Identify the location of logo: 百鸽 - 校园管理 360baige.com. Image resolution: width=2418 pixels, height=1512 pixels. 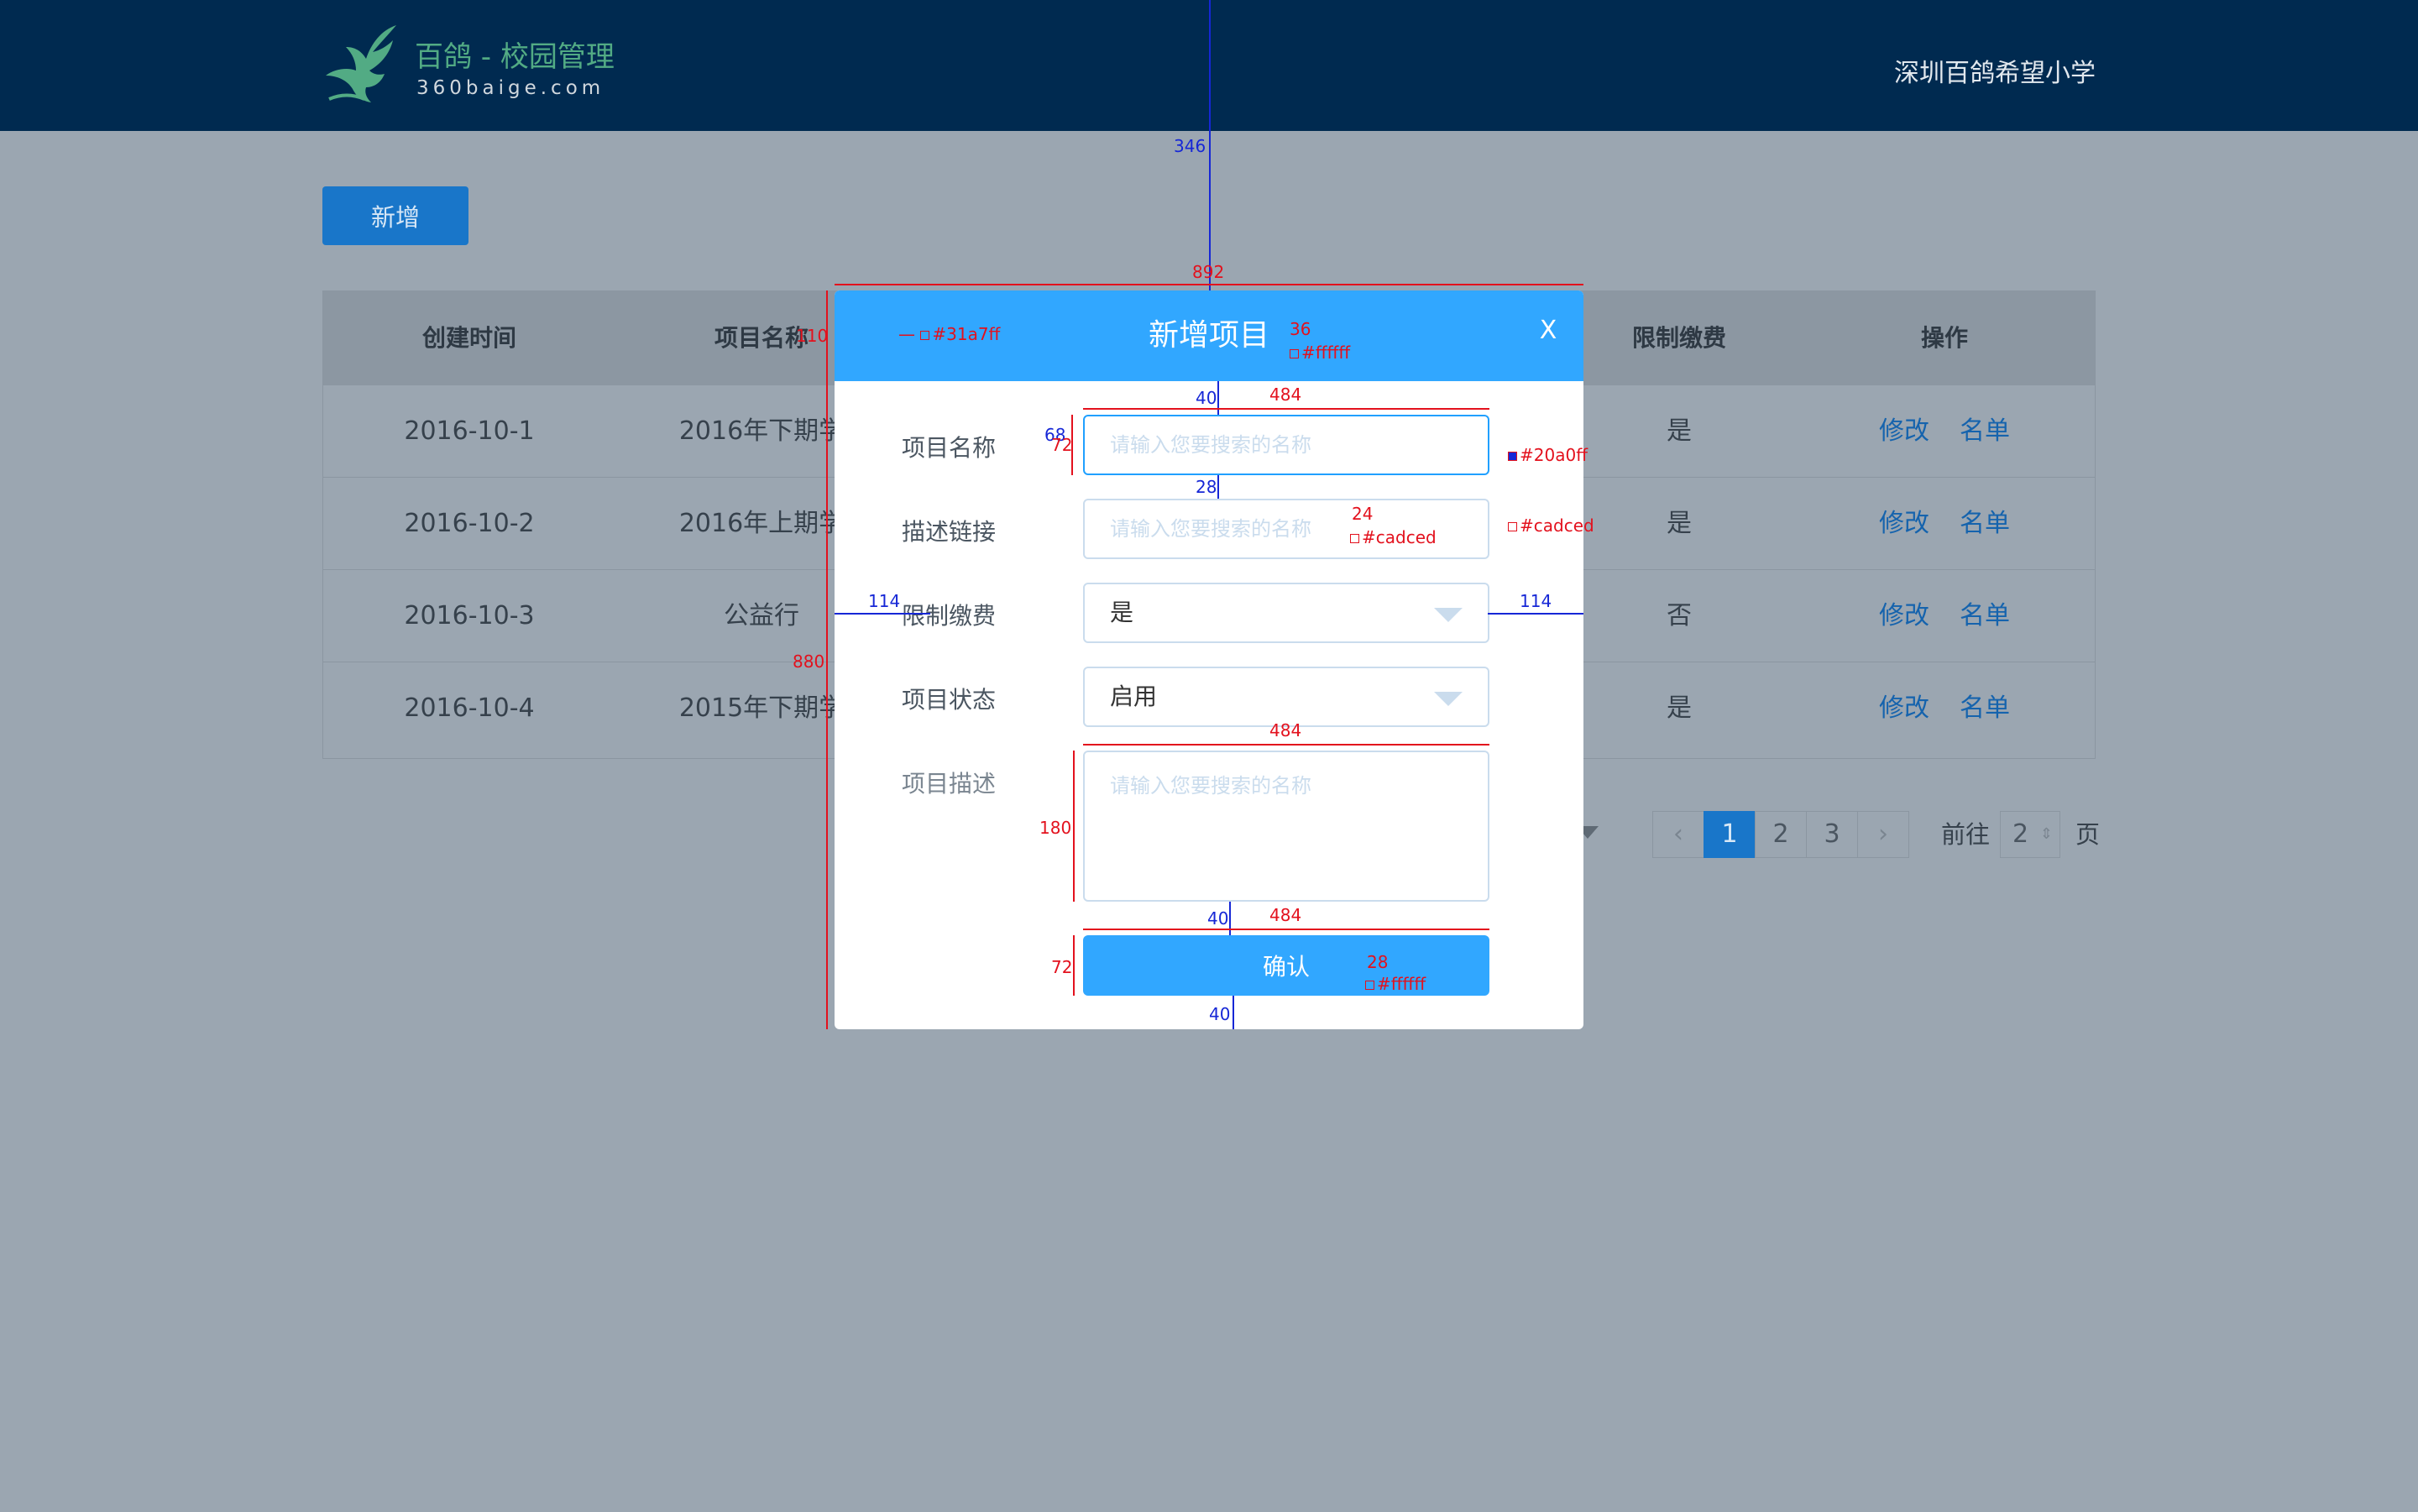
(473, 65).